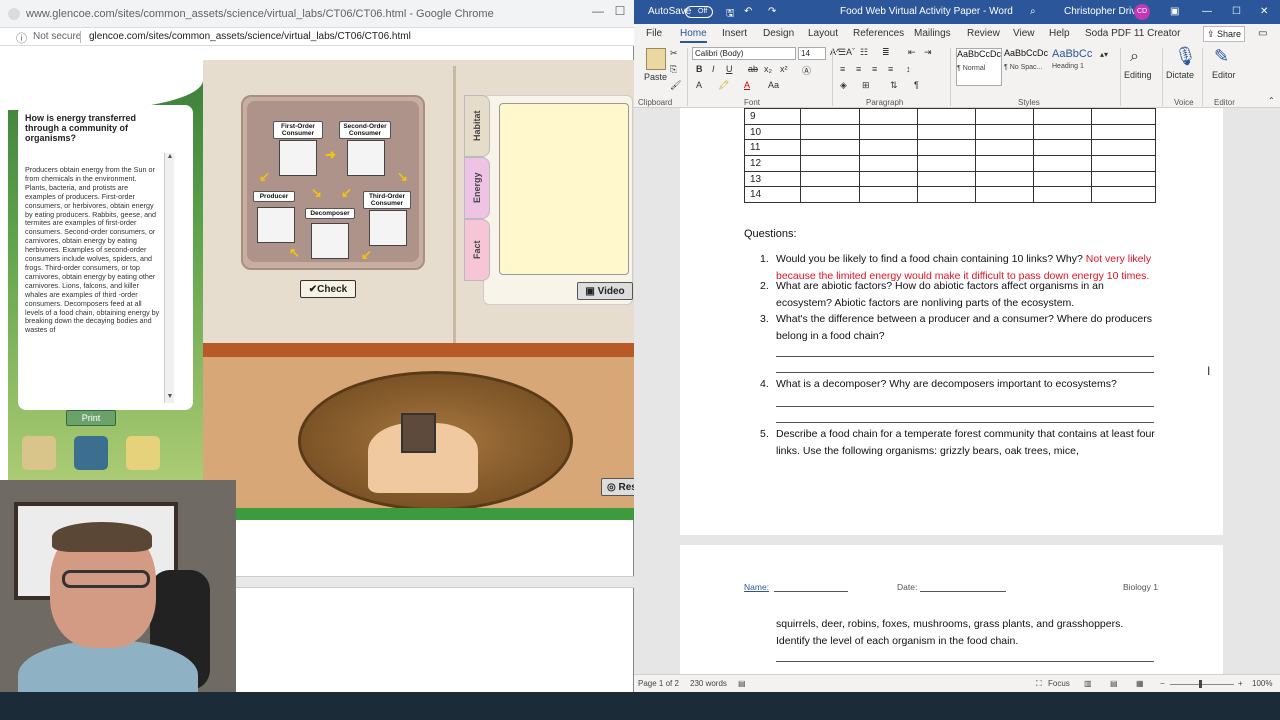  Describe the element at coordinates (713, 69) in the screenshot. I see `italic-icon: I` at that location.